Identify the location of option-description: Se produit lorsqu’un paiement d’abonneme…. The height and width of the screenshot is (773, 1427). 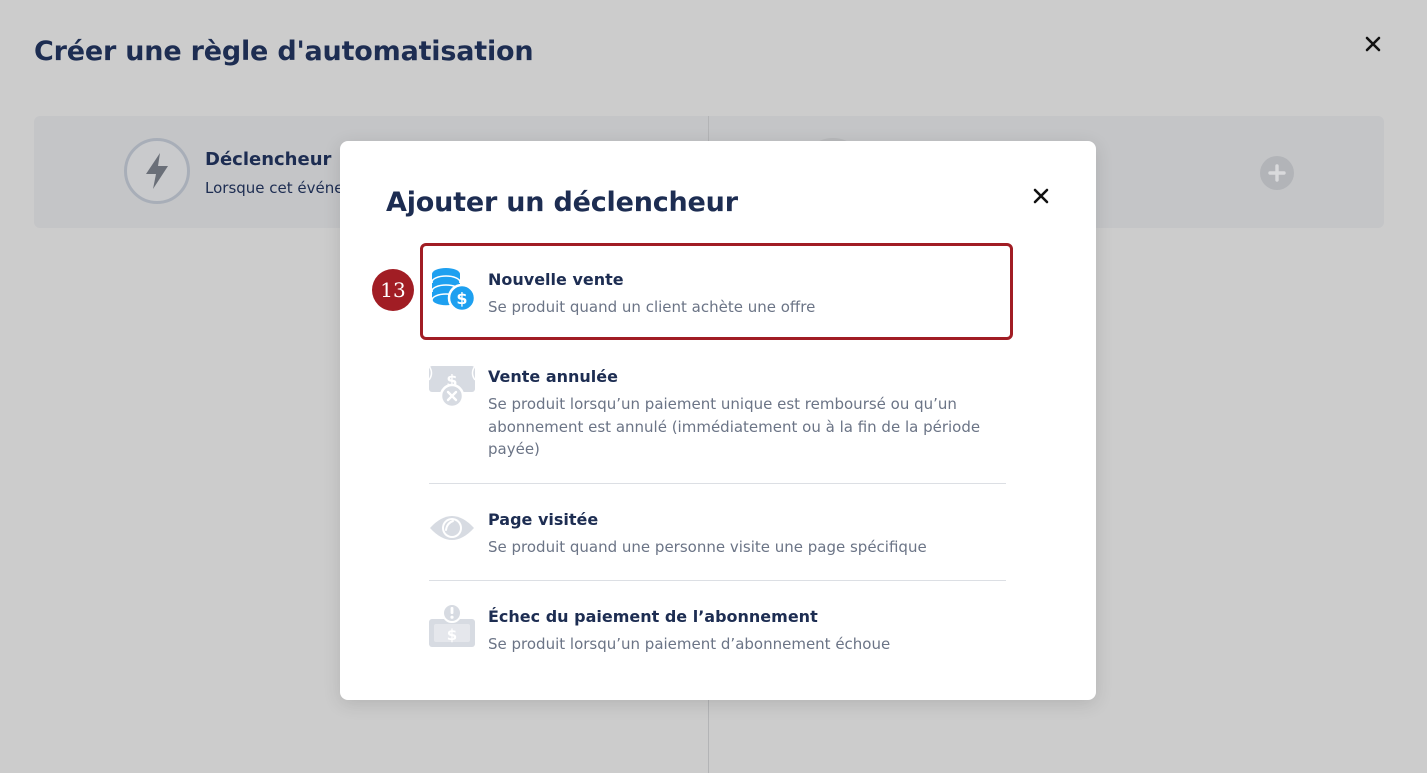
(689, 644).